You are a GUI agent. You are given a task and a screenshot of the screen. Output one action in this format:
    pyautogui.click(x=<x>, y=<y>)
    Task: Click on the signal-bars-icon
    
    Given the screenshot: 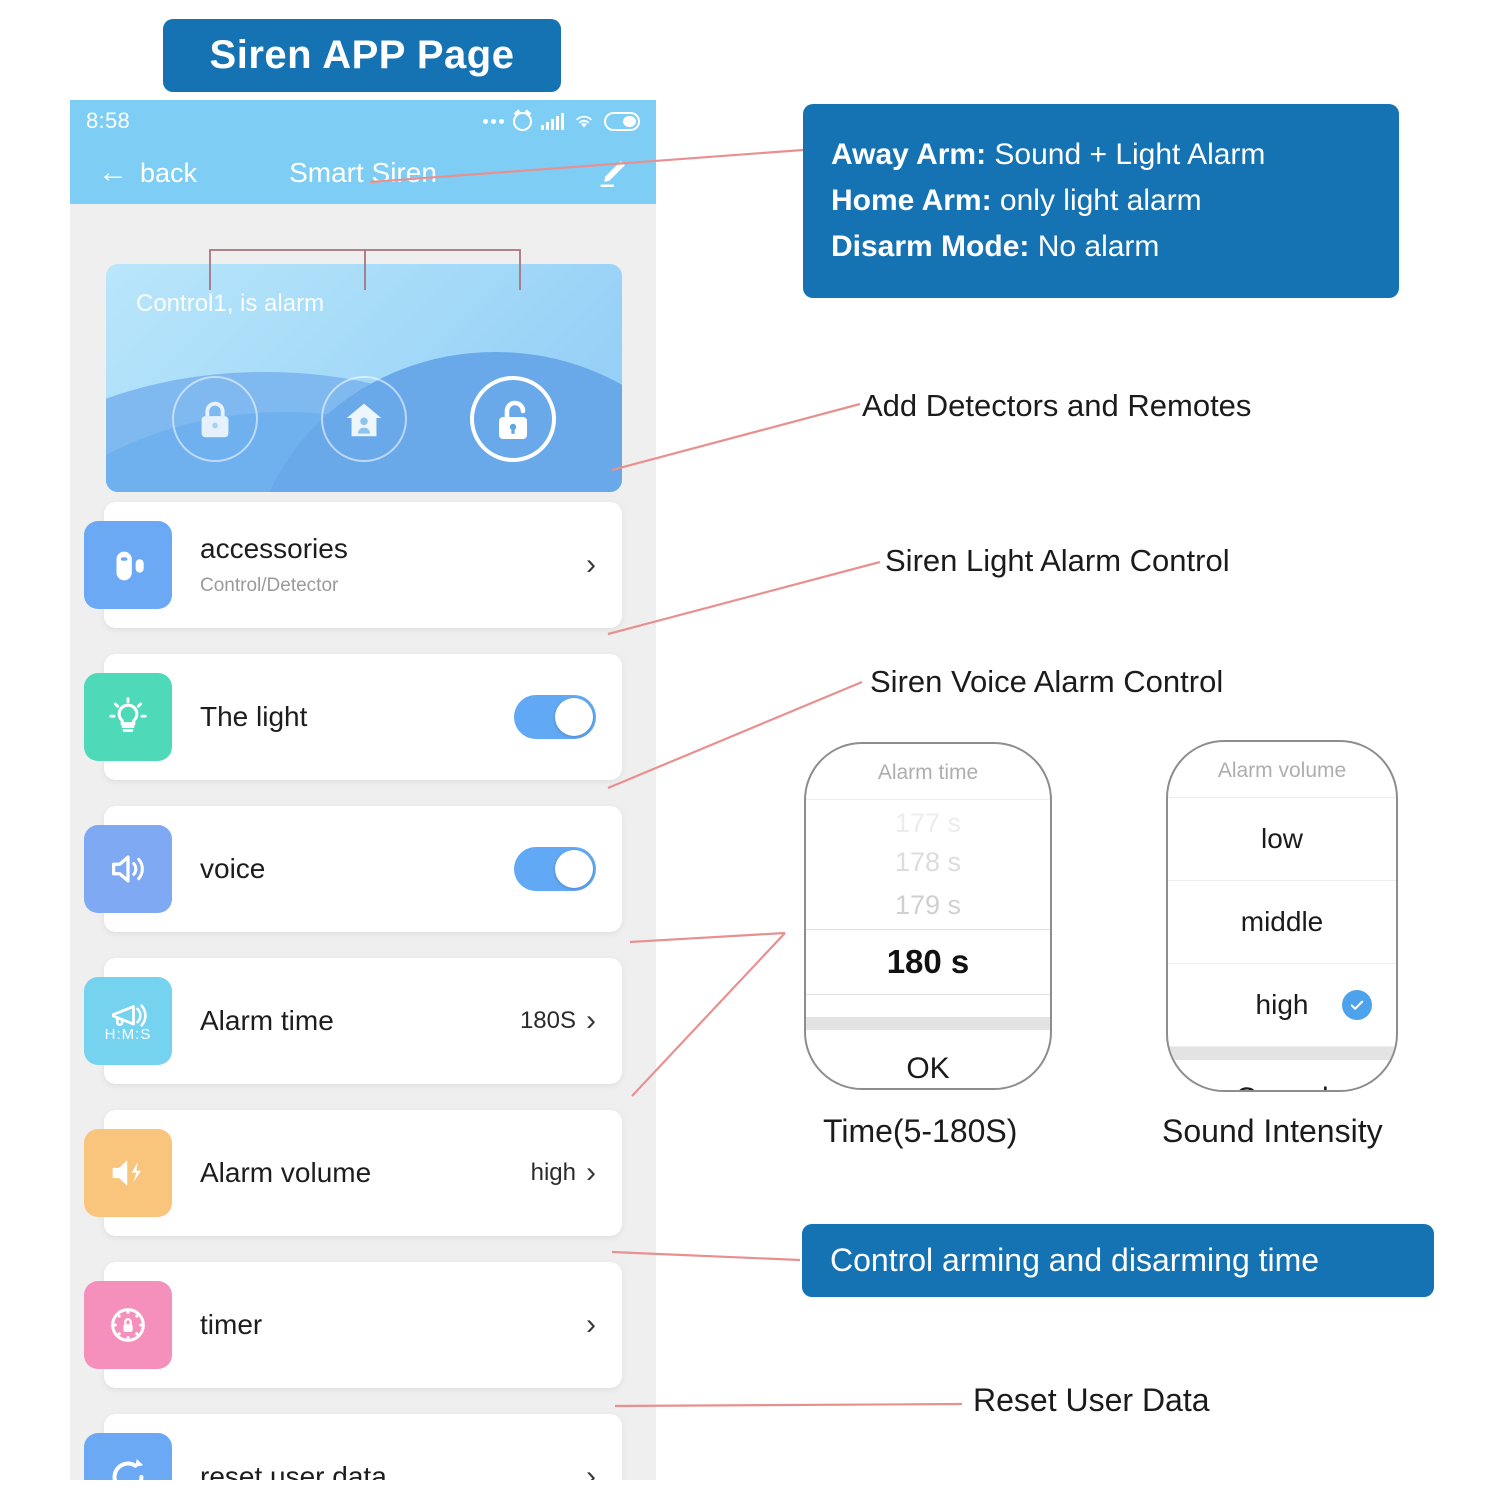 What is the action you would take?
    pyautogui.click(x=552, y=121)
    